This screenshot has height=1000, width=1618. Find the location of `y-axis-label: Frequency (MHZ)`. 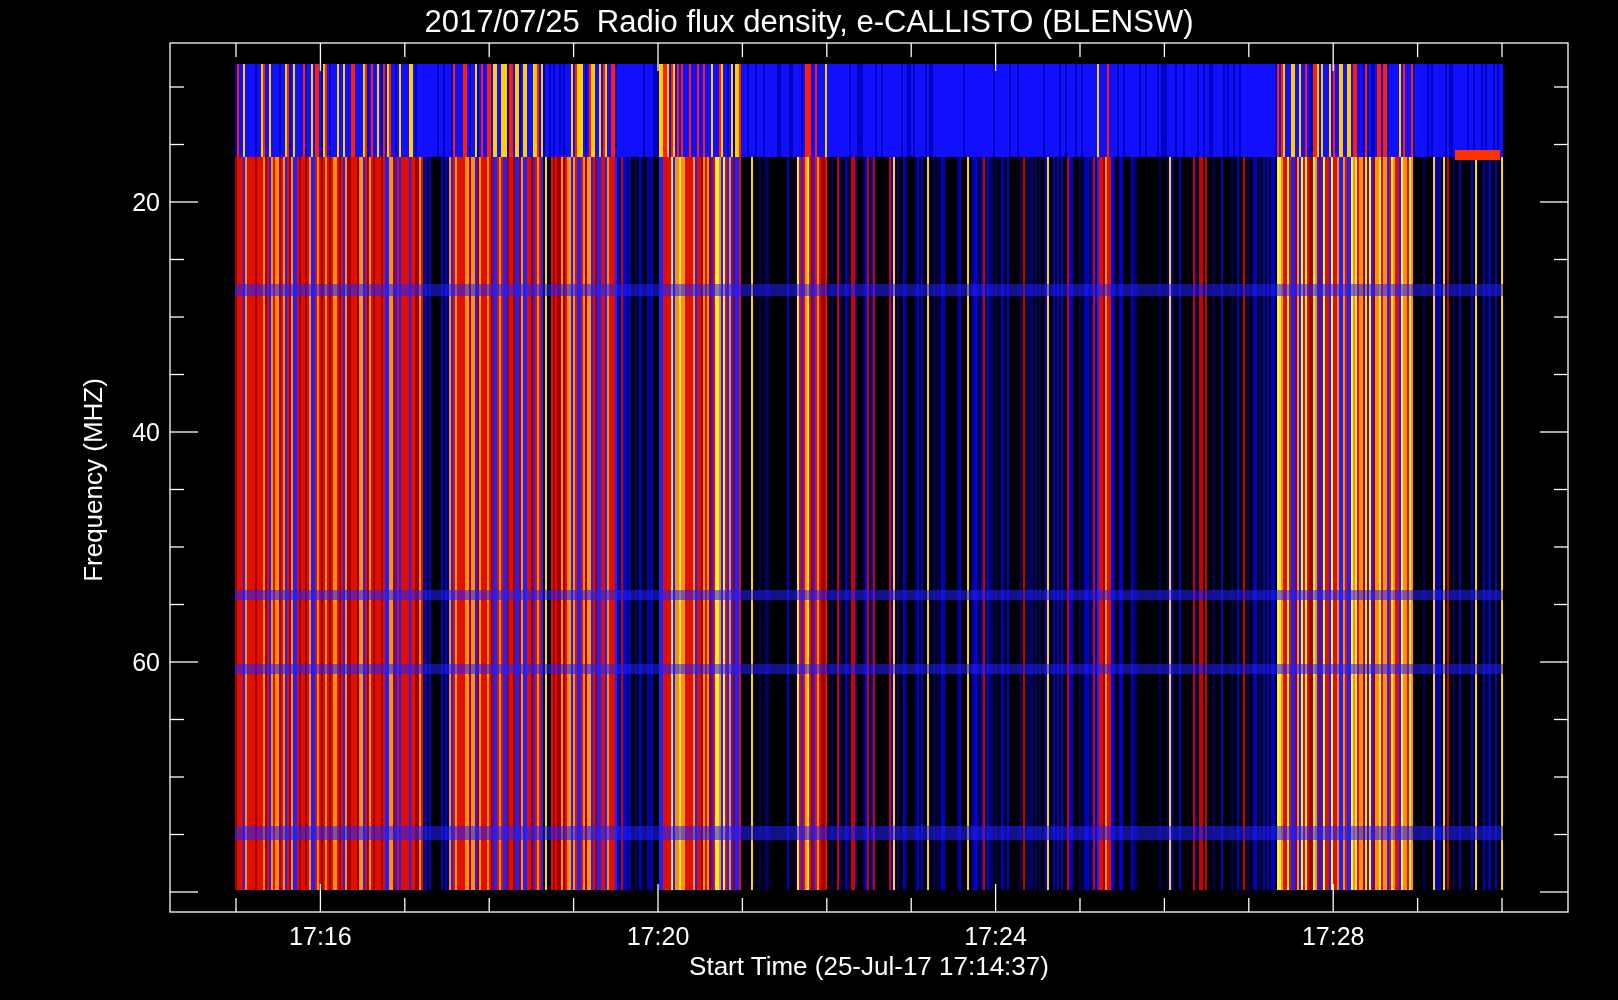

y-axis-label: Frequency (MHZ) is located at coordinates (93, 480).